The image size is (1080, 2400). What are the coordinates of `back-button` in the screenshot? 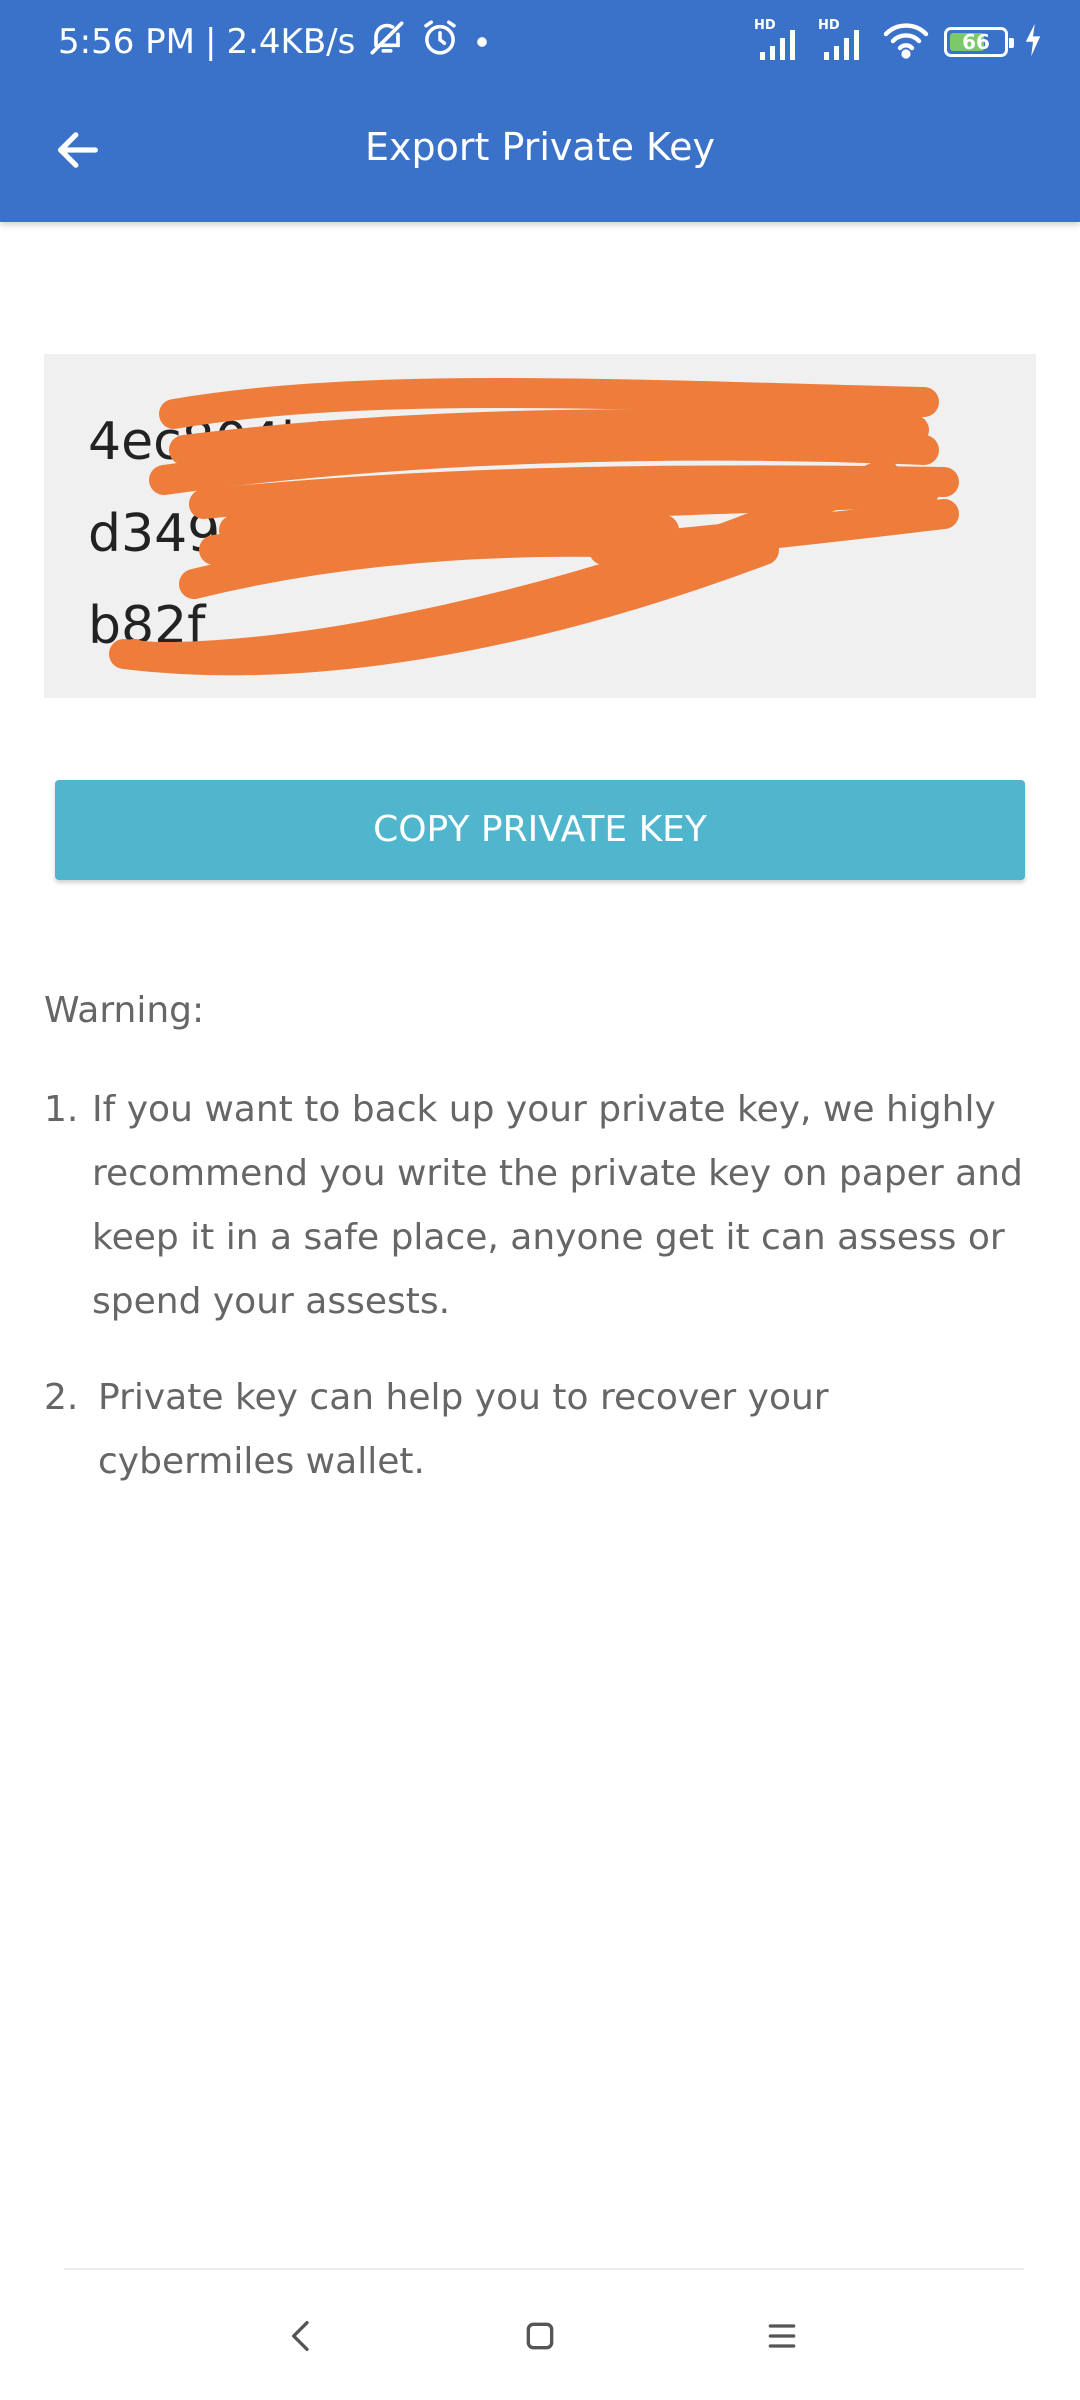 It's located at (78, 152).